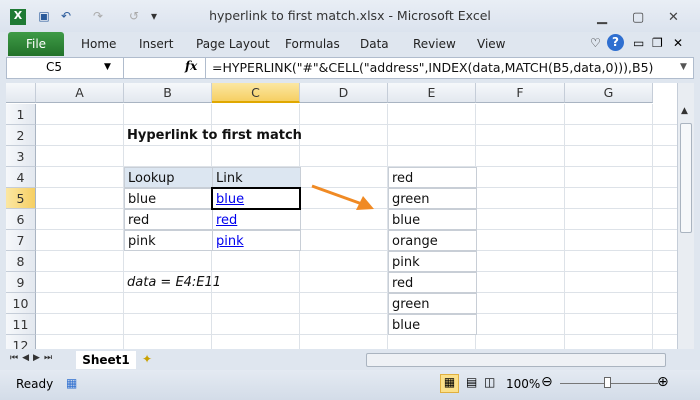 The image size is (700, 400). Describe the element at coordinates (673, 17) in the screenshot. I see `close-icon: ✕` at that location.